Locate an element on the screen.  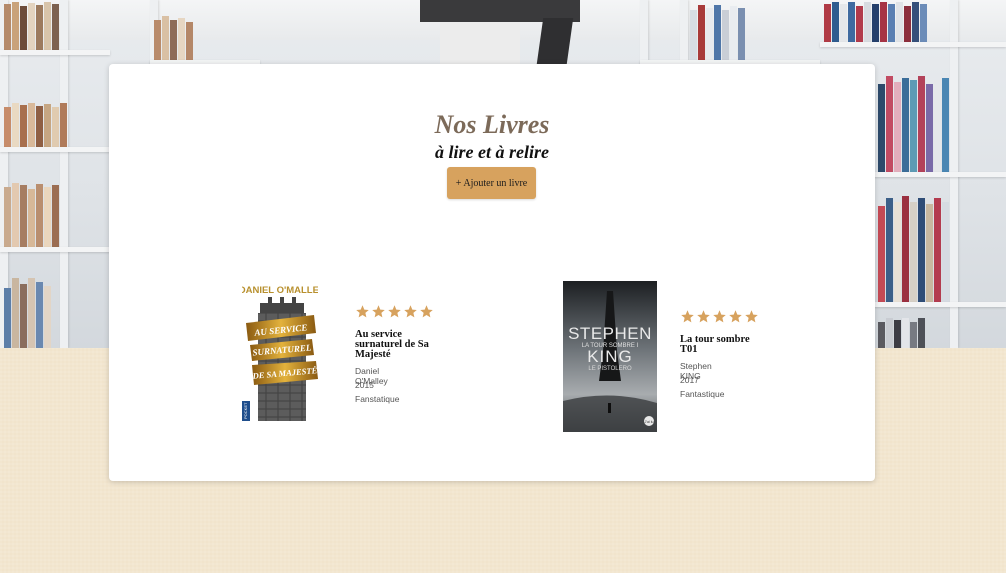
book-cover-art: DANIEL O'MALLEY is located at coordinates (280, 352).